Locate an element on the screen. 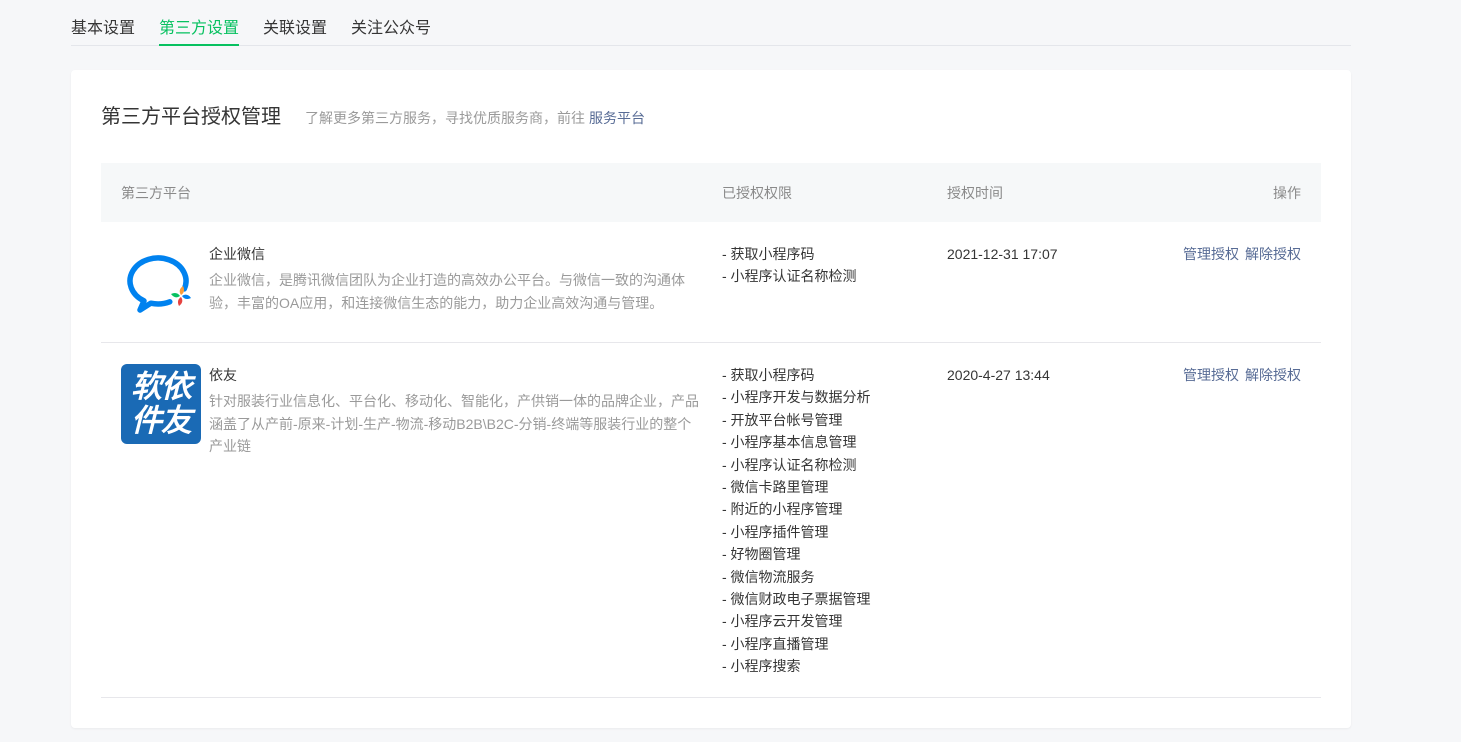 The image size is (1461, 742). permission-item: - 小程序基本信息管理 is located at coordinates (789, 442).